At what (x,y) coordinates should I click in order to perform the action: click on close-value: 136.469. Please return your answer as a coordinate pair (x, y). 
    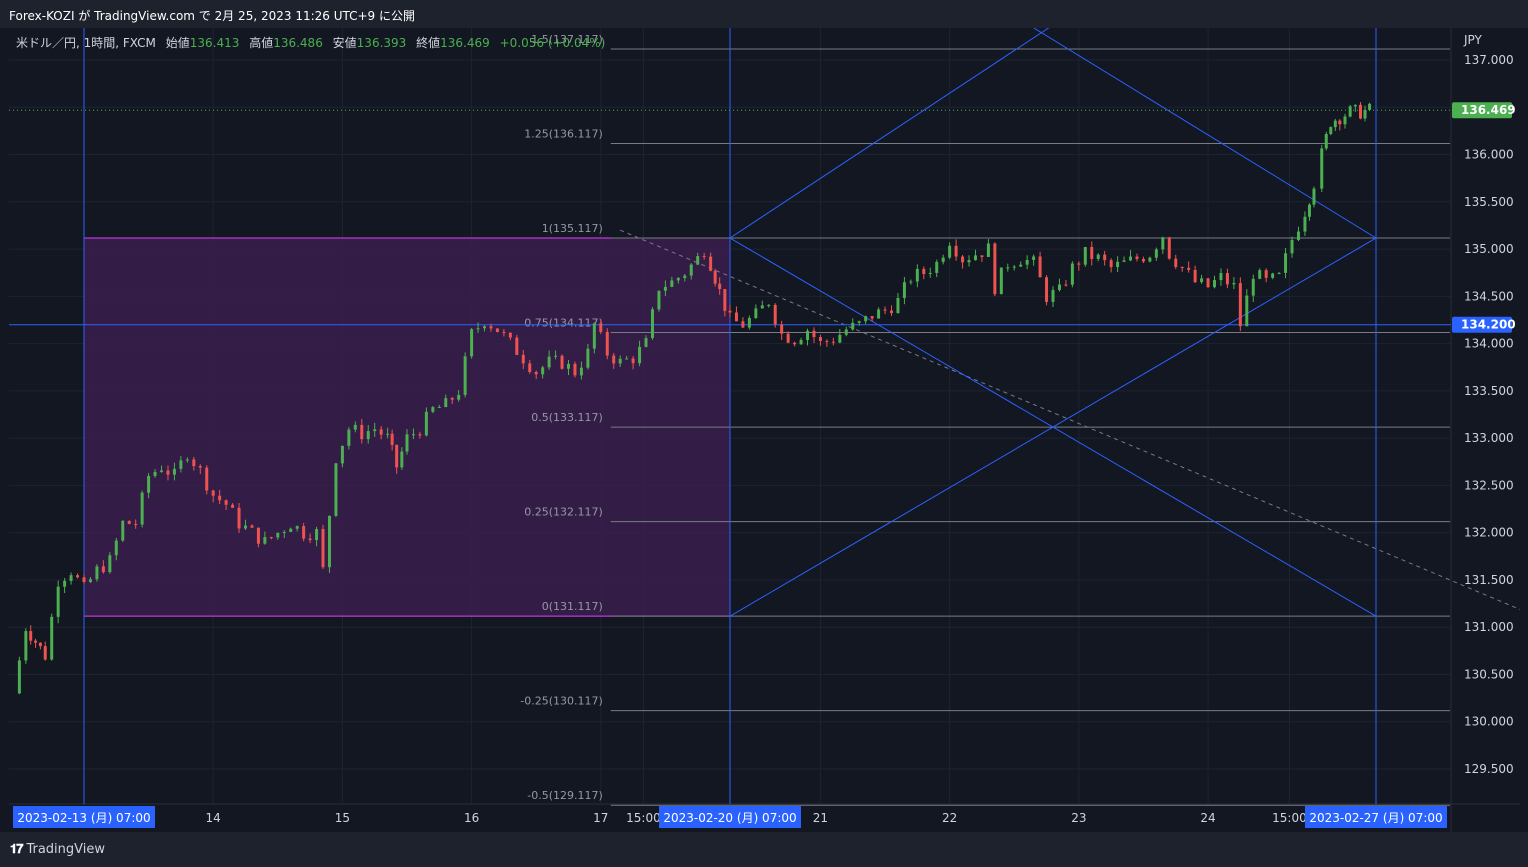
    Looking at the image, I should click on (465, 43).